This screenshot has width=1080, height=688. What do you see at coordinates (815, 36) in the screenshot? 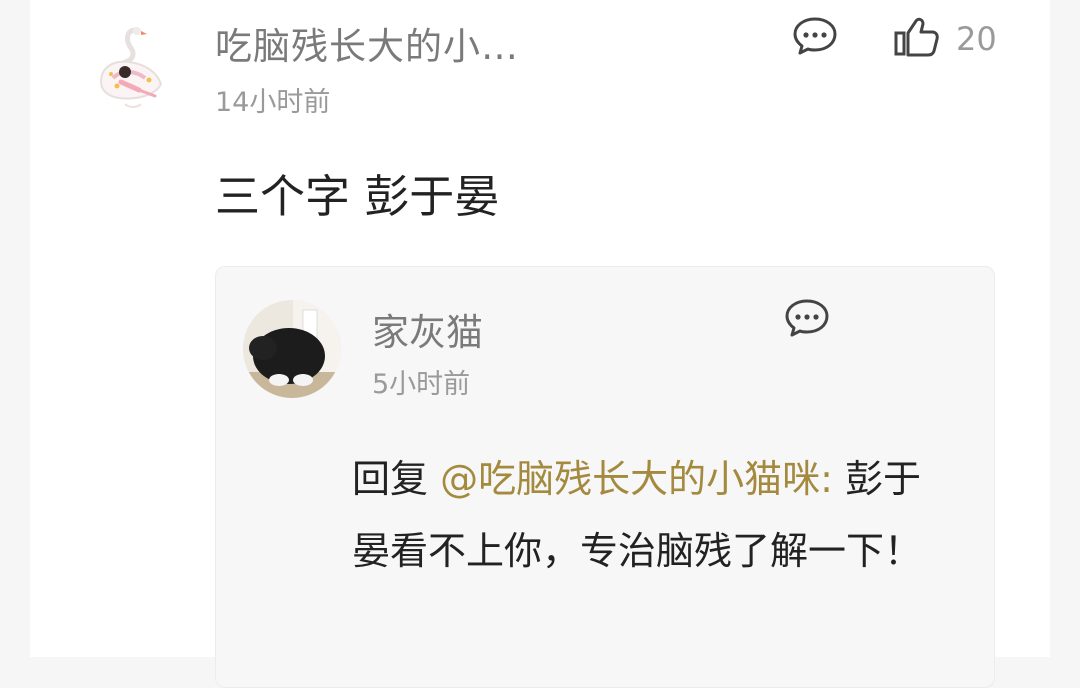
I see `comment-icon` at bounding box center [815, 36].